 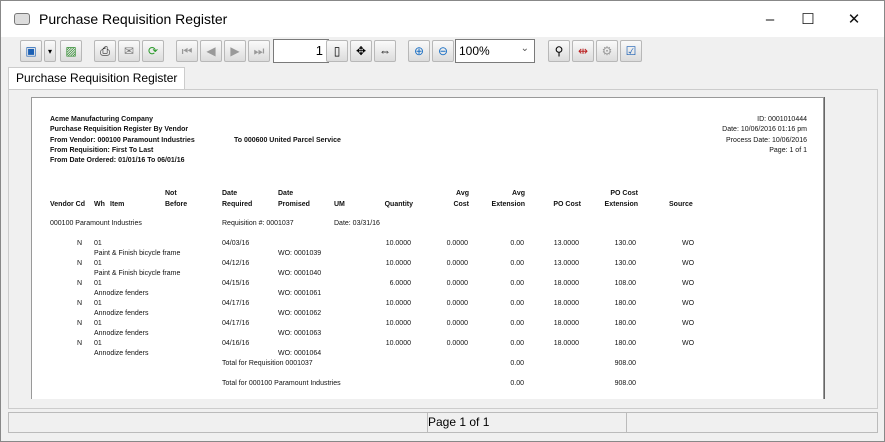 I want to click on app-icon, so click(x=22, y=19).